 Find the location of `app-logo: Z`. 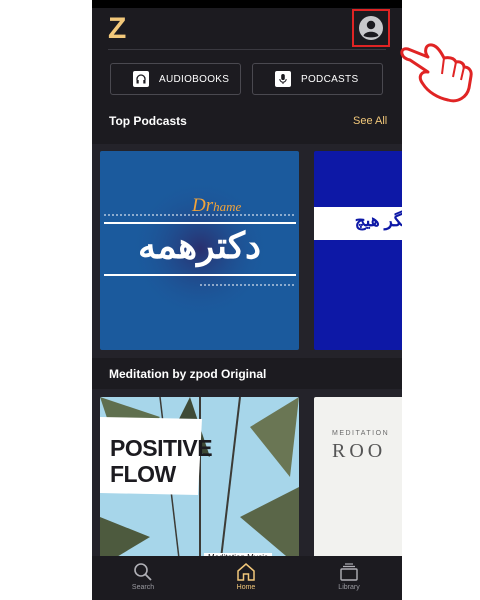

app-logo: Z is located at coordinates (117, 28).